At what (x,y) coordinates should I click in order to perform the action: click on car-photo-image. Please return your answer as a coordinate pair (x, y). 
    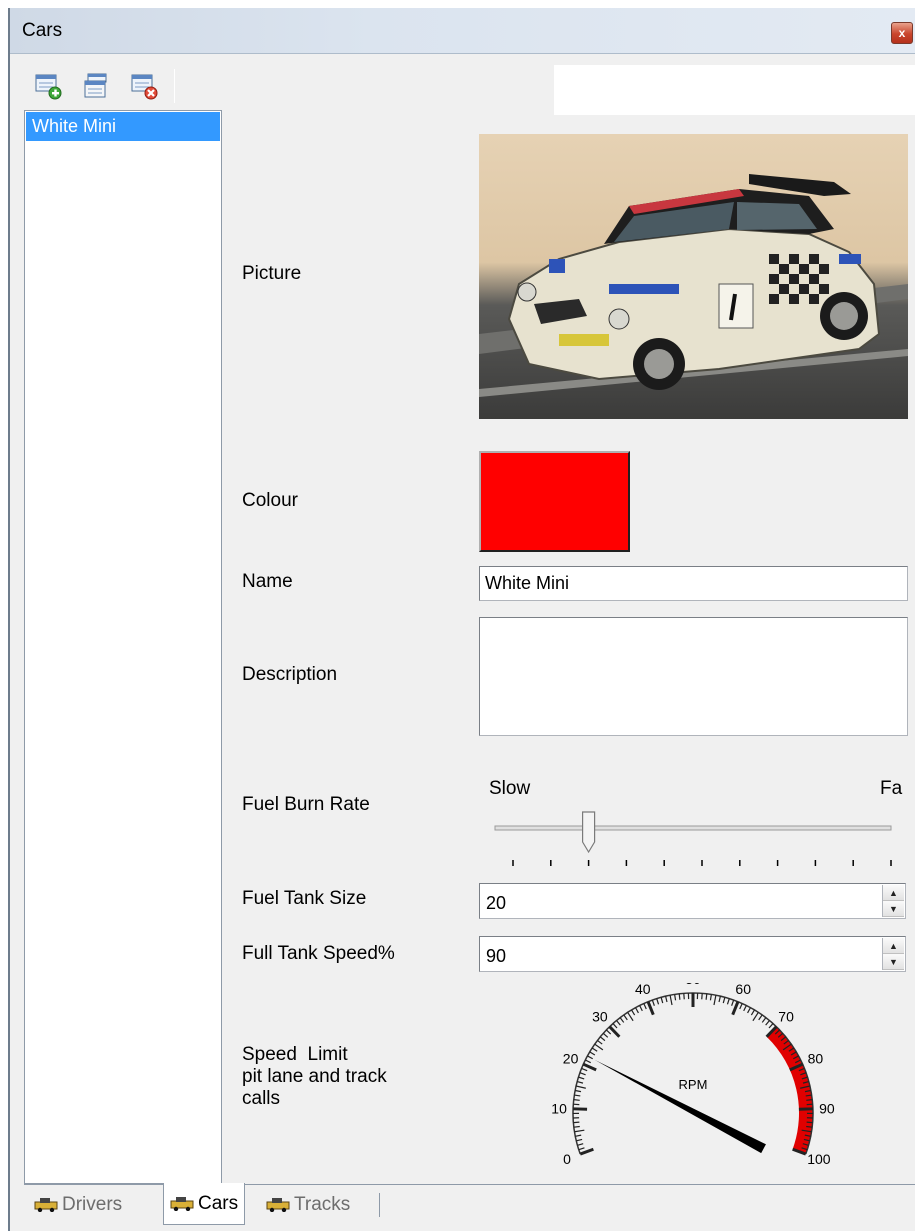
    Looking at the image, I should click on (693, 276).